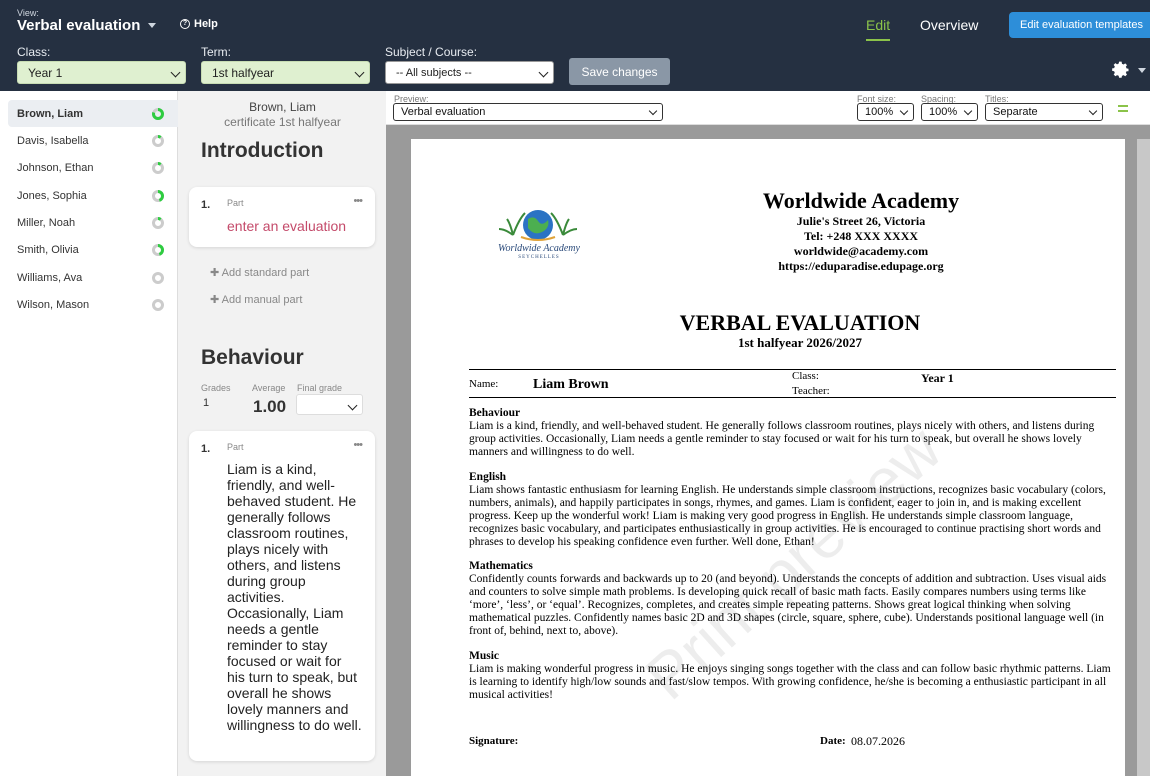  What do you see at coordinates (861, 251) in the screenshot?
I see `school-email: worldwide@academy.com` at bounding box center [861, 251].